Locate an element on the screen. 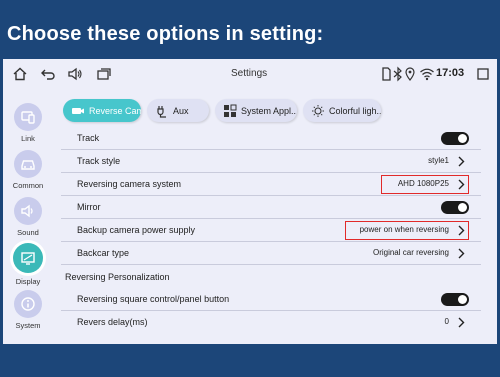 The width and height of the screenshot is (500, 377). setting-revers-delay: Revers delay(ms) 0 is located at coordinates (271, 322).